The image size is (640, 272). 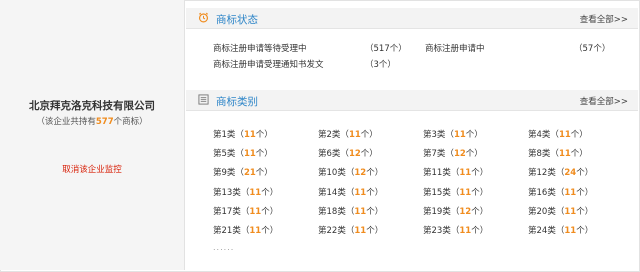 What do you see at coordinates (348, 134) in the screenshot?
I see `category-item: 第2类（11个）` at bounding box center [348, 134].